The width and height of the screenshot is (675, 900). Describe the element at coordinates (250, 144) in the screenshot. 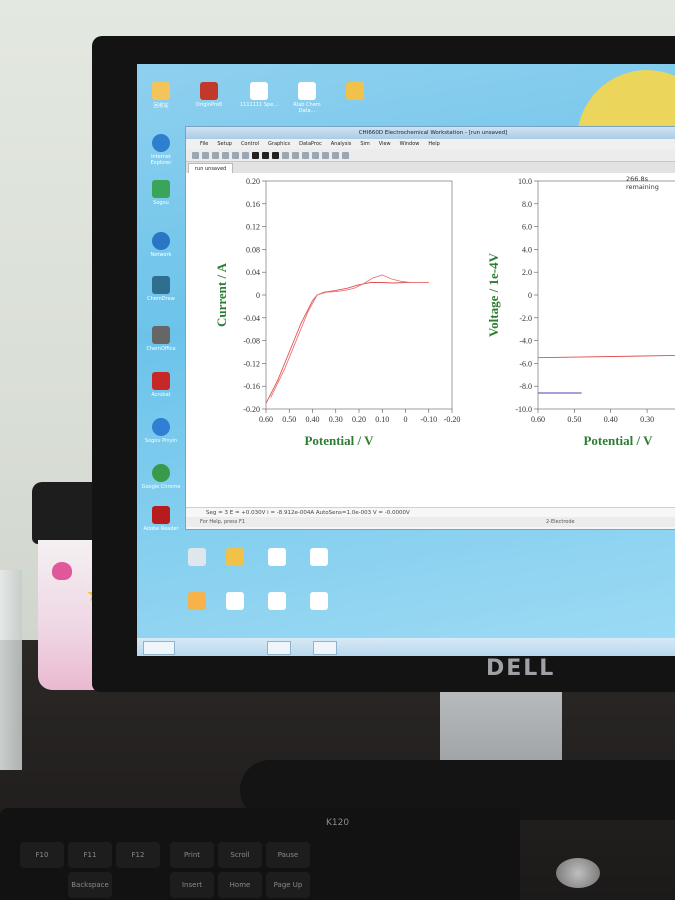

I see `menu-control: Control` at that location.